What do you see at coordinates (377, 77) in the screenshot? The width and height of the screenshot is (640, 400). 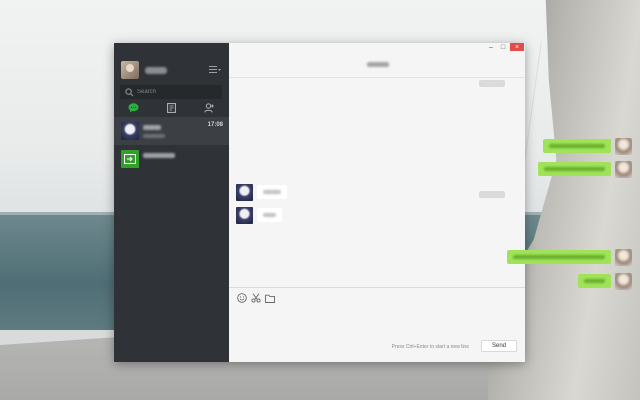 I see `header-divider` at bounding box center [377, 77].